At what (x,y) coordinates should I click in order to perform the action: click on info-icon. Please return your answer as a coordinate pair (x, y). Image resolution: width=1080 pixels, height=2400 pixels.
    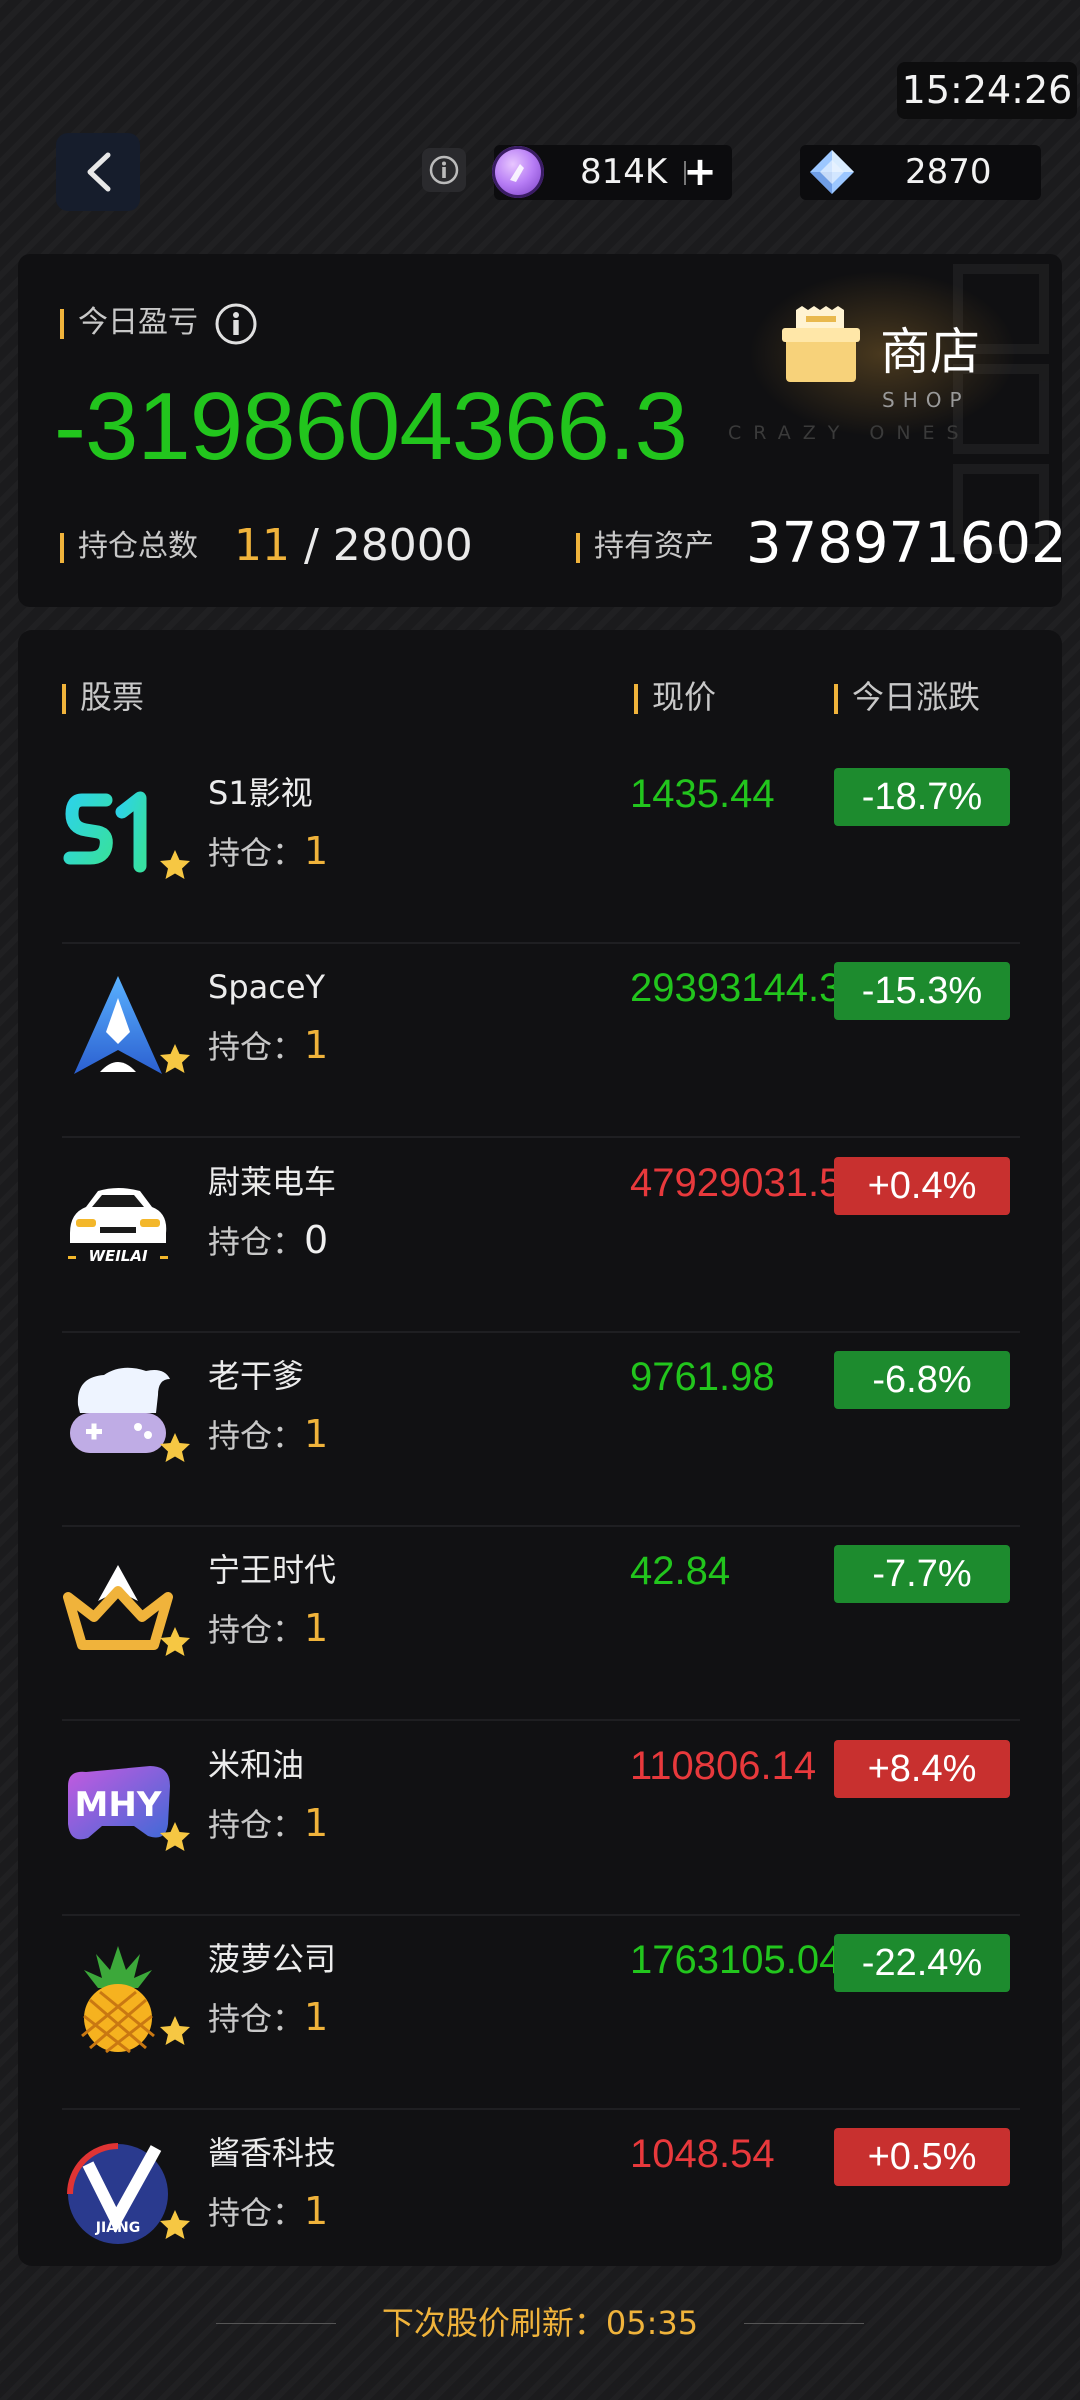
    Looking at the image, I should click on (444, 170).